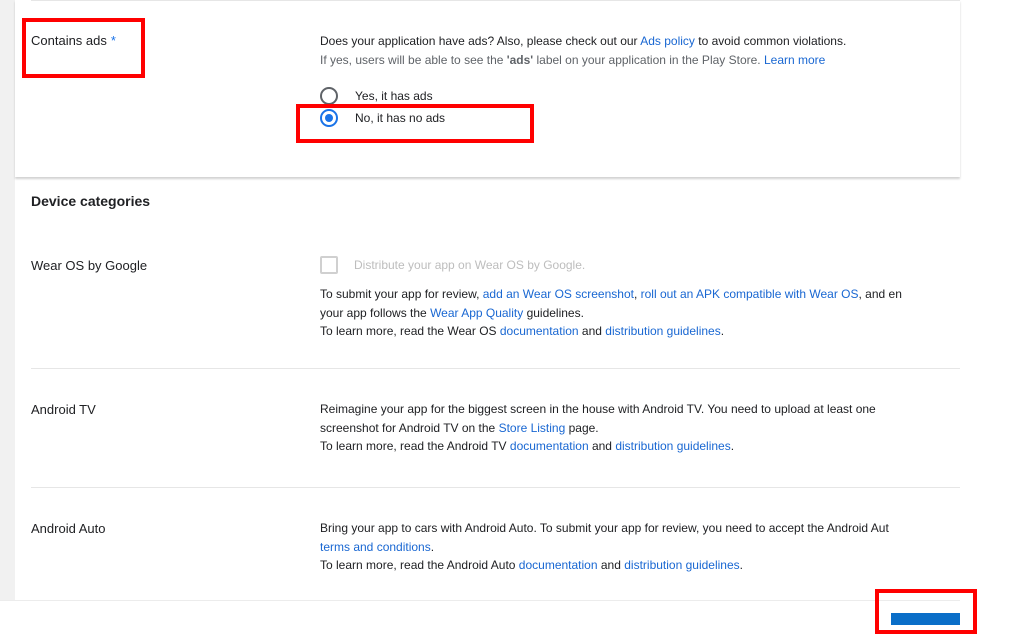 Image resolution: width=1033 pixels, height=637 pixels. I want to click on wear-os-distribution-guidelines-link: distribution guidelines, so click(662, 331).